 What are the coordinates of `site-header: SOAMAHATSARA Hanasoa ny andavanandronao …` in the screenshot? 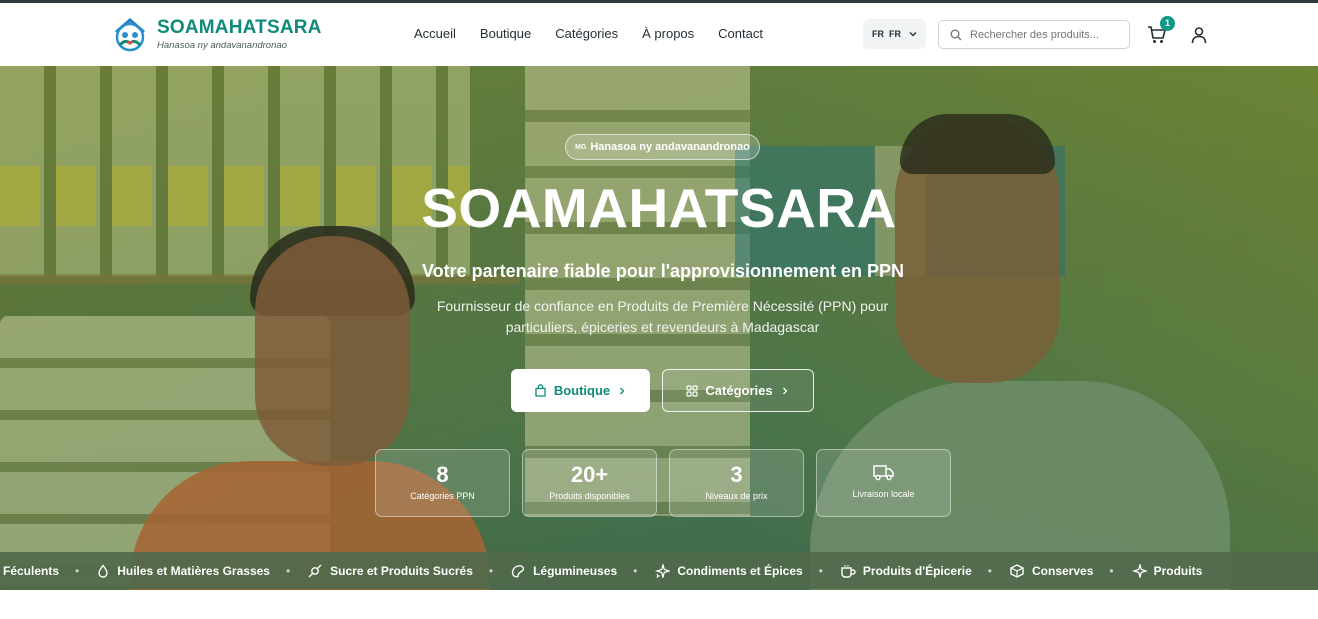 It's located at (659, 34).